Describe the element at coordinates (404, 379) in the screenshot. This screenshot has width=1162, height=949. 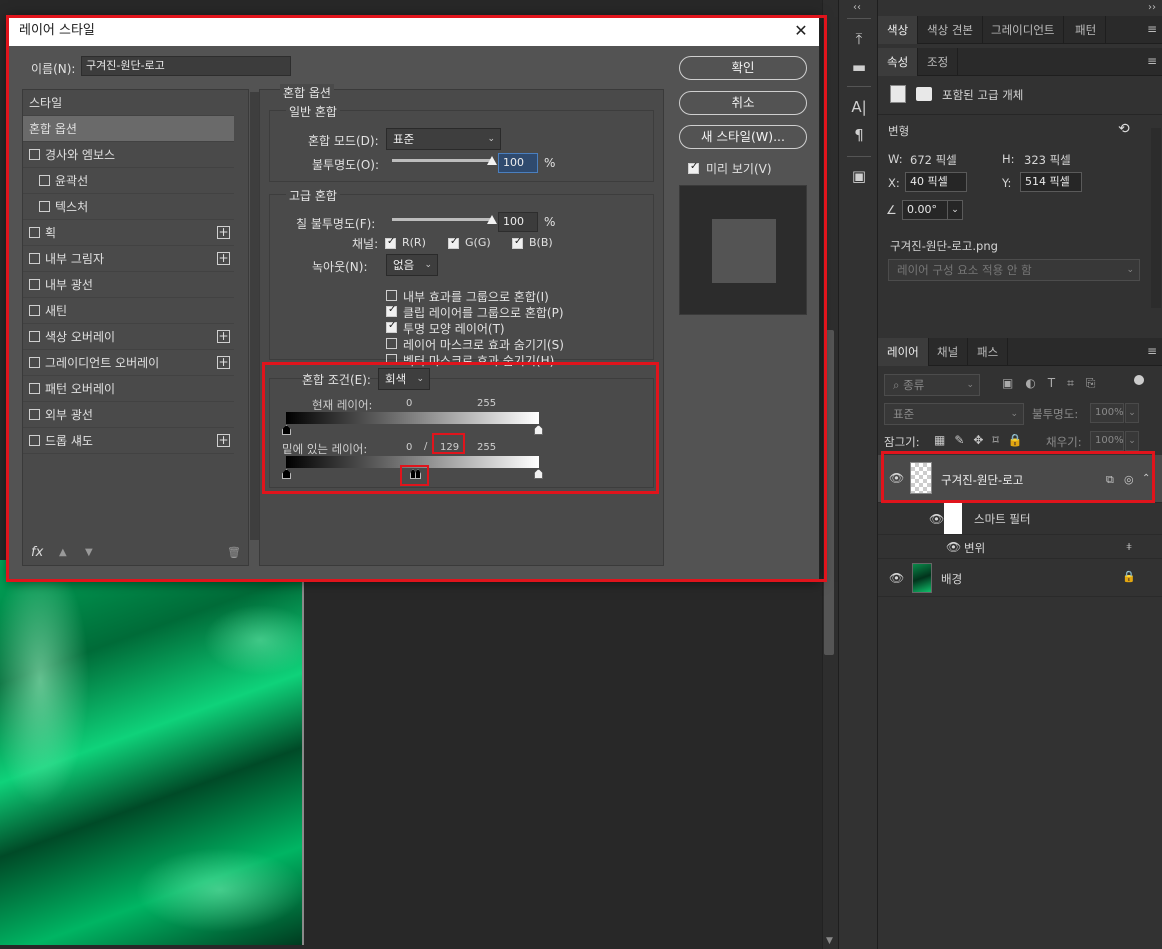
I see `blend-if-select: 회색 ⌄` at that location.